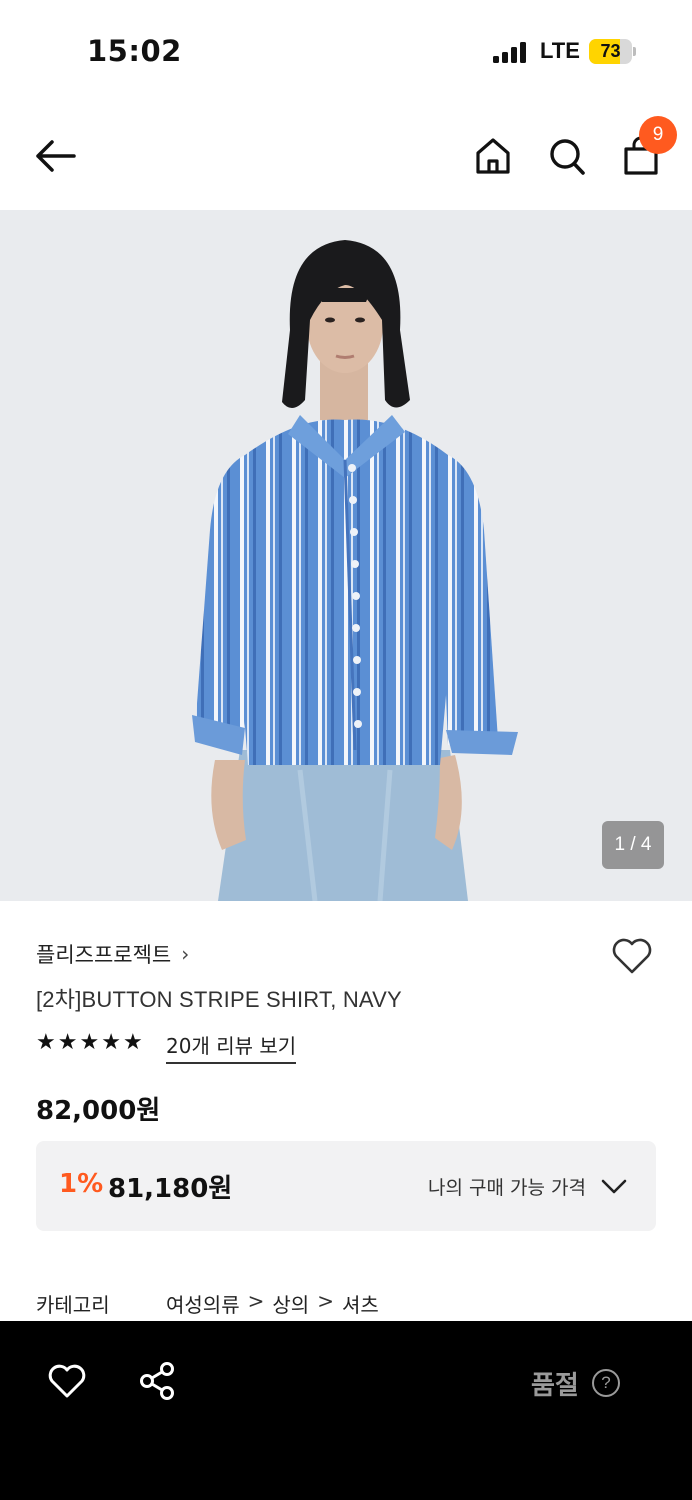 The width and height of the screenshot is (692, 1500). Describe the element at coordinates (98, 1111) in the screenshot. I see `product-price: 82,000원` at that location.